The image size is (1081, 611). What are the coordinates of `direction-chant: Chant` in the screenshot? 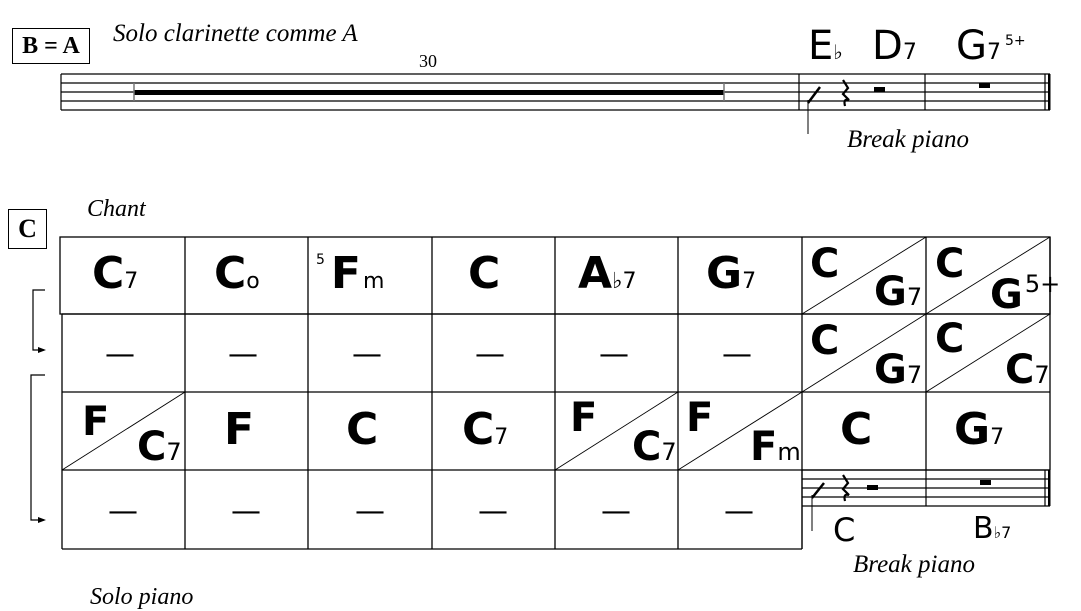 It's located at (116, 209).